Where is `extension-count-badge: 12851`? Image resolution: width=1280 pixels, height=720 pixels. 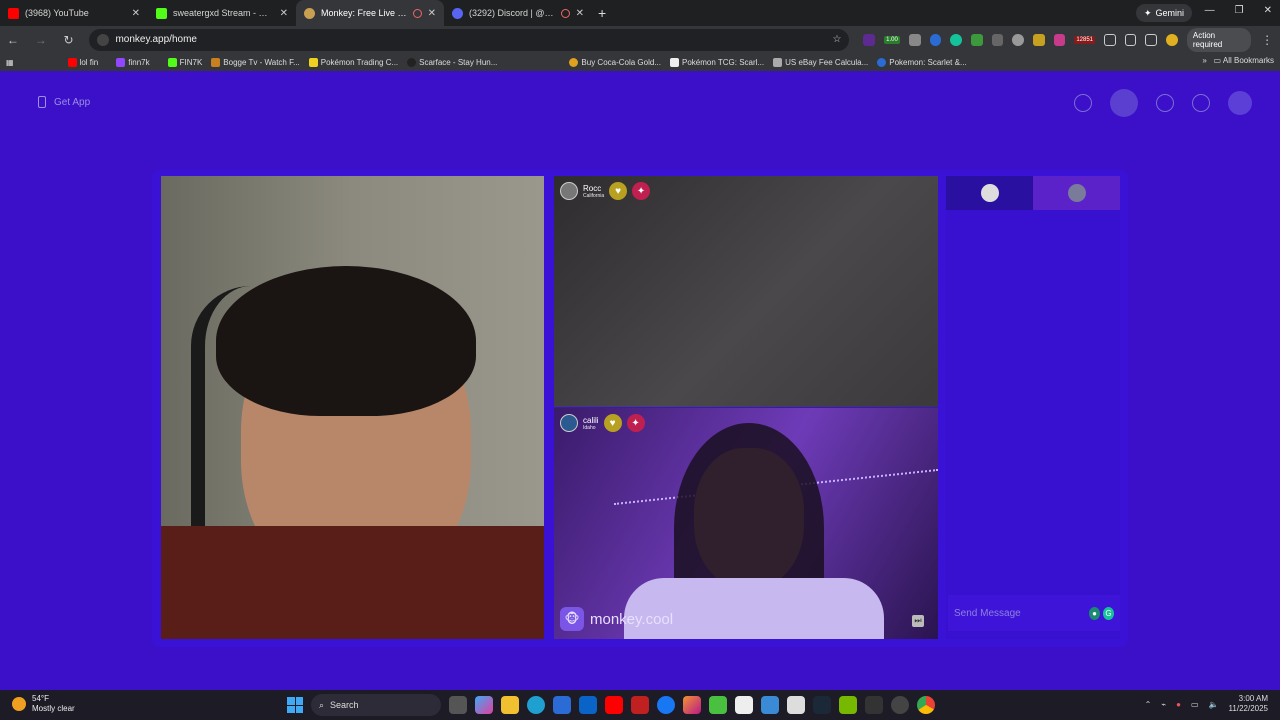
extension-count-badge: 12851 is located at coordinates (1084, 39).